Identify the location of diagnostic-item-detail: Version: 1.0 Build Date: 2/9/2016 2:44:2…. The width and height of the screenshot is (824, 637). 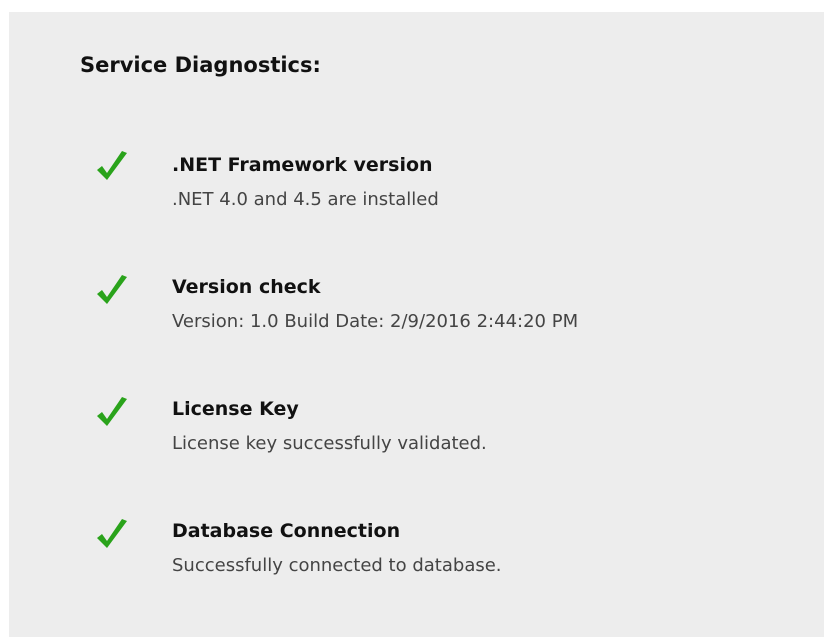
(375, 321).